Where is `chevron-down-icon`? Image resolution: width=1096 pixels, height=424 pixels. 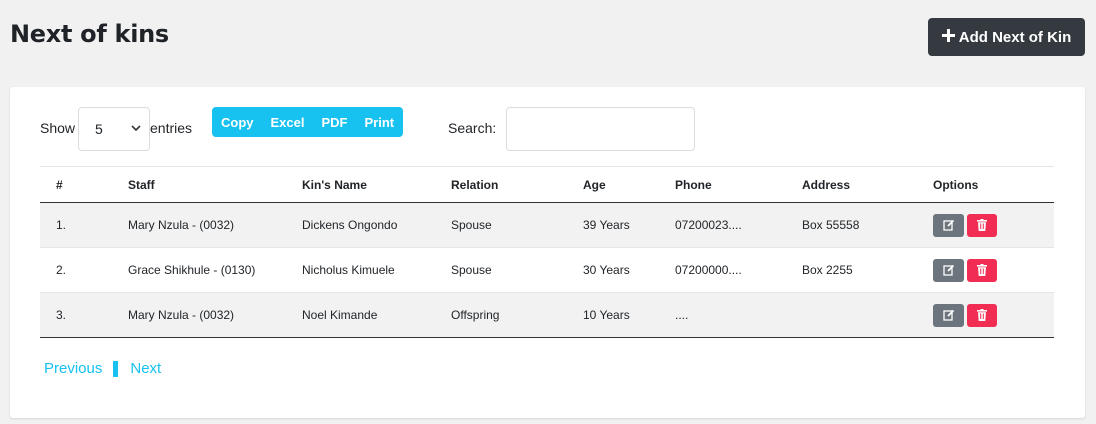
chevron-down-icon is located at coordinates (136, 128).